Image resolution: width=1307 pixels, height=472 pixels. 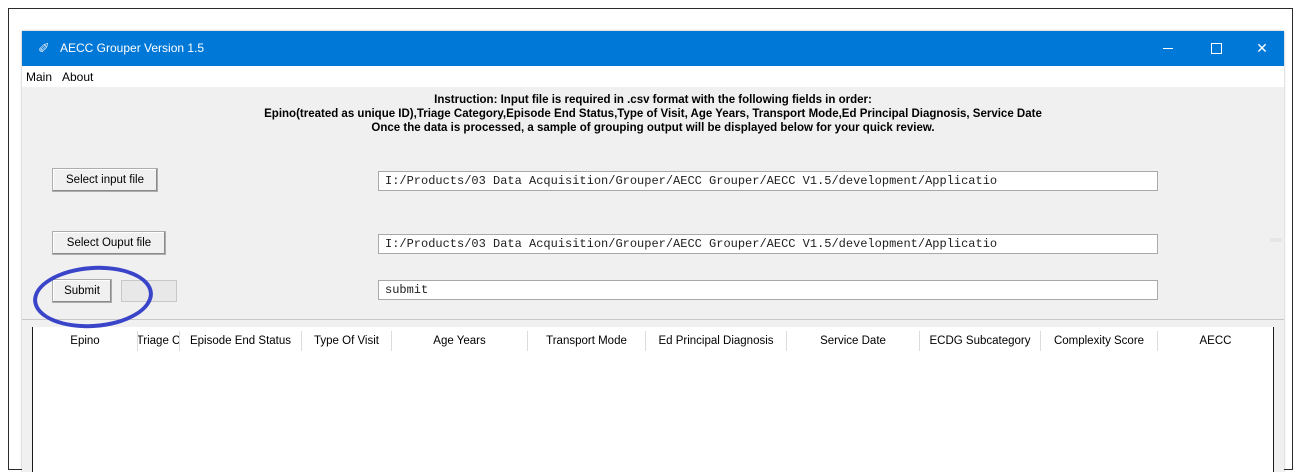 I want to click on menu-bar: Main About, so click(x=653, y=76).